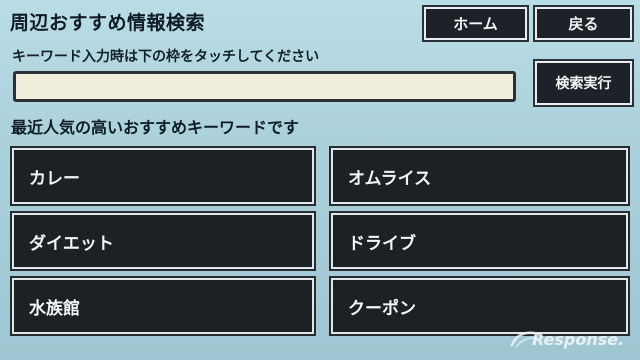 Image resolution: width=640 pixels, height=360 pixels. I want to click on page-title: 周辺おすすめ情報検索, so click(108, 23).